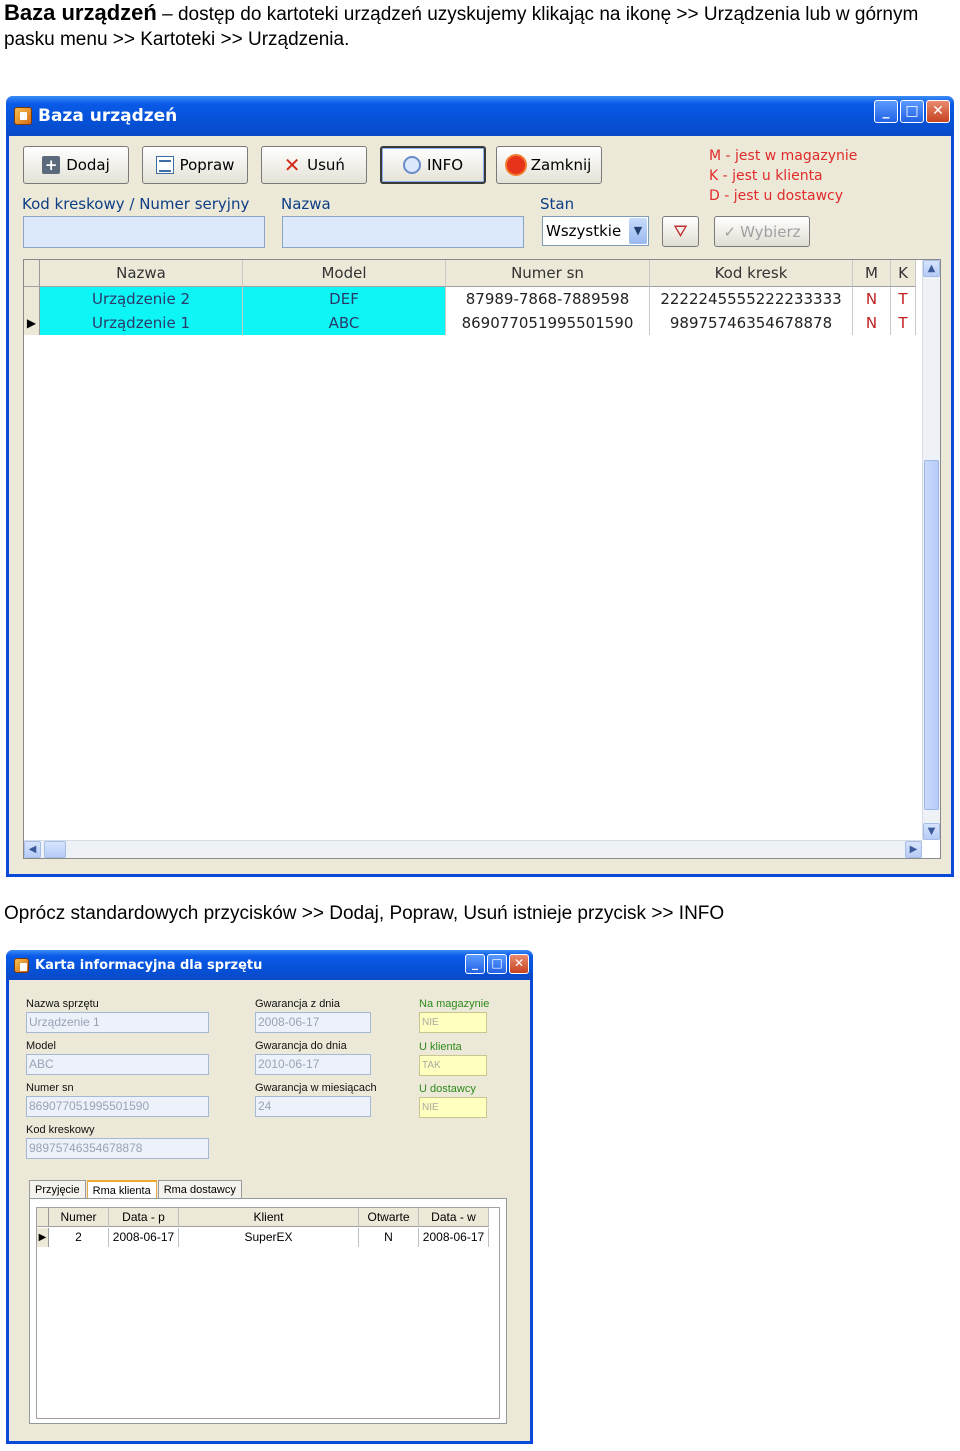  What do you see at coordinates (55, 849) in the screenshot?
I see `horizontal-scroll-thumb` at bounding box center [55, 849].